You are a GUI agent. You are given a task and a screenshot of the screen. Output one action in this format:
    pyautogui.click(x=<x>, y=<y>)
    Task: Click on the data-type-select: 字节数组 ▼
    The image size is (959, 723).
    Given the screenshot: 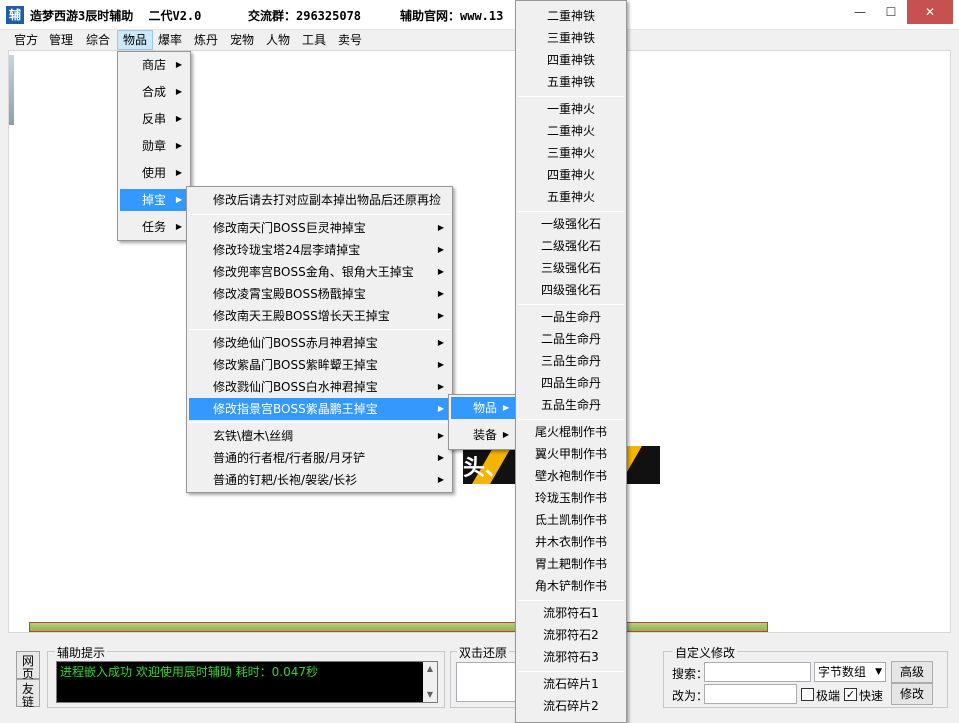 What is the action you would take?
    pyautogui.click(x=850, y=672)
    